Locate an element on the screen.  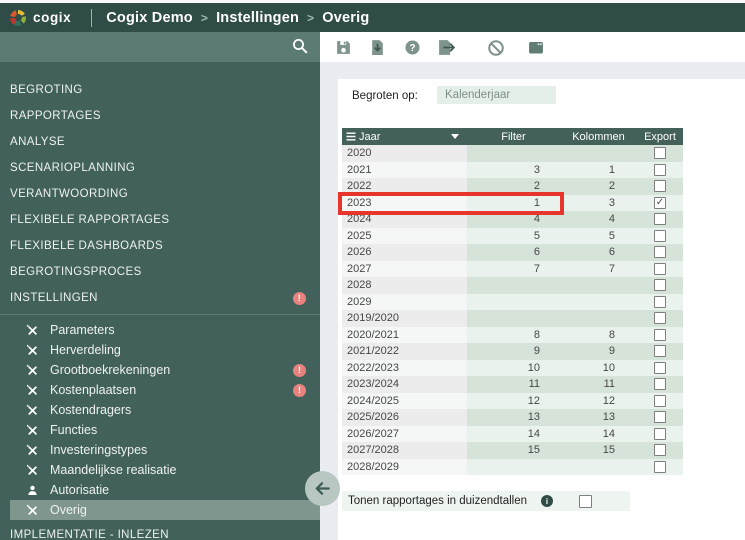
sidebar-item-verantwoording: VERANTWOORDING is located at coordinates (160, 194).